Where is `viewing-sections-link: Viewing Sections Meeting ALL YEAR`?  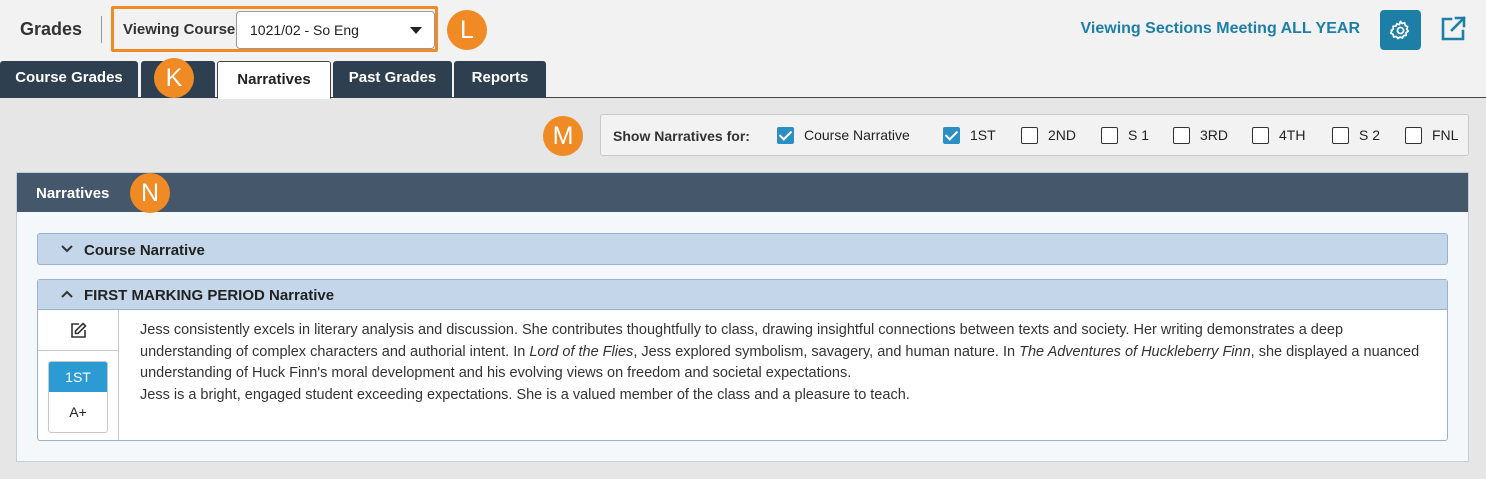
viewing-sections-link: Viewing Sections Meeting ALL YEAR is located at coordinates (1220, 29).